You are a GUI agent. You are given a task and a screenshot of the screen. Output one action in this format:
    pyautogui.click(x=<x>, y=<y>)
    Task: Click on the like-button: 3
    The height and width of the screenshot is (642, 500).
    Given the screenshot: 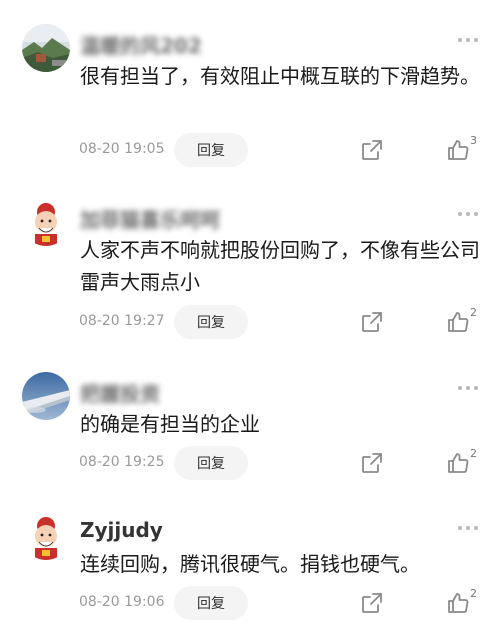 What is the action you would take?
    pyautogui.click(x=464, y=149)
    